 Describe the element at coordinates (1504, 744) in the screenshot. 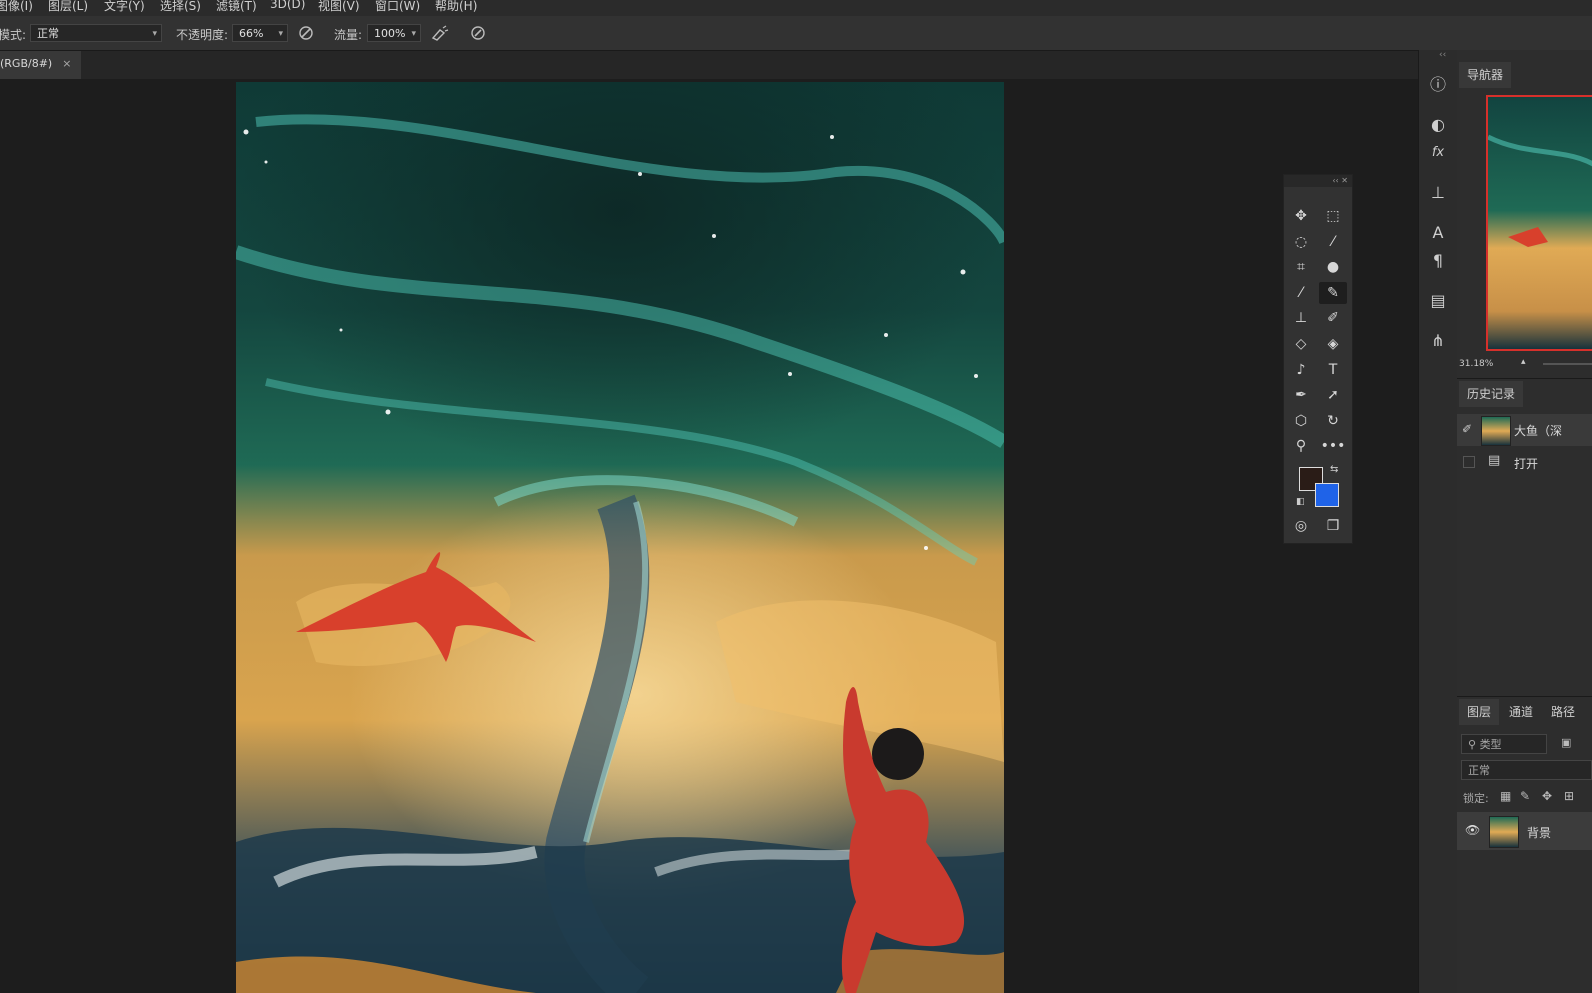

I see `layer-filter-select: ⚲ 类型` at that location.